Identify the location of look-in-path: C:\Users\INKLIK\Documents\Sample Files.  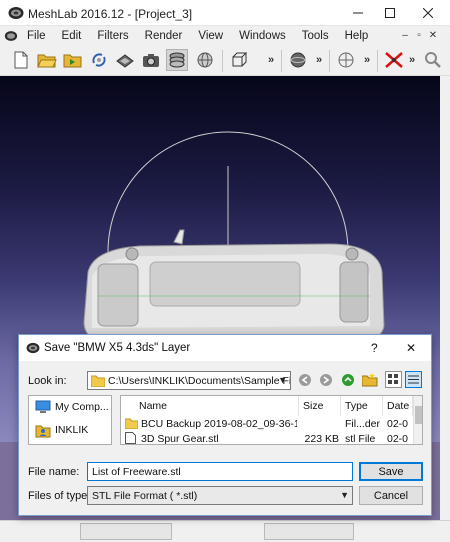
(199, 380).